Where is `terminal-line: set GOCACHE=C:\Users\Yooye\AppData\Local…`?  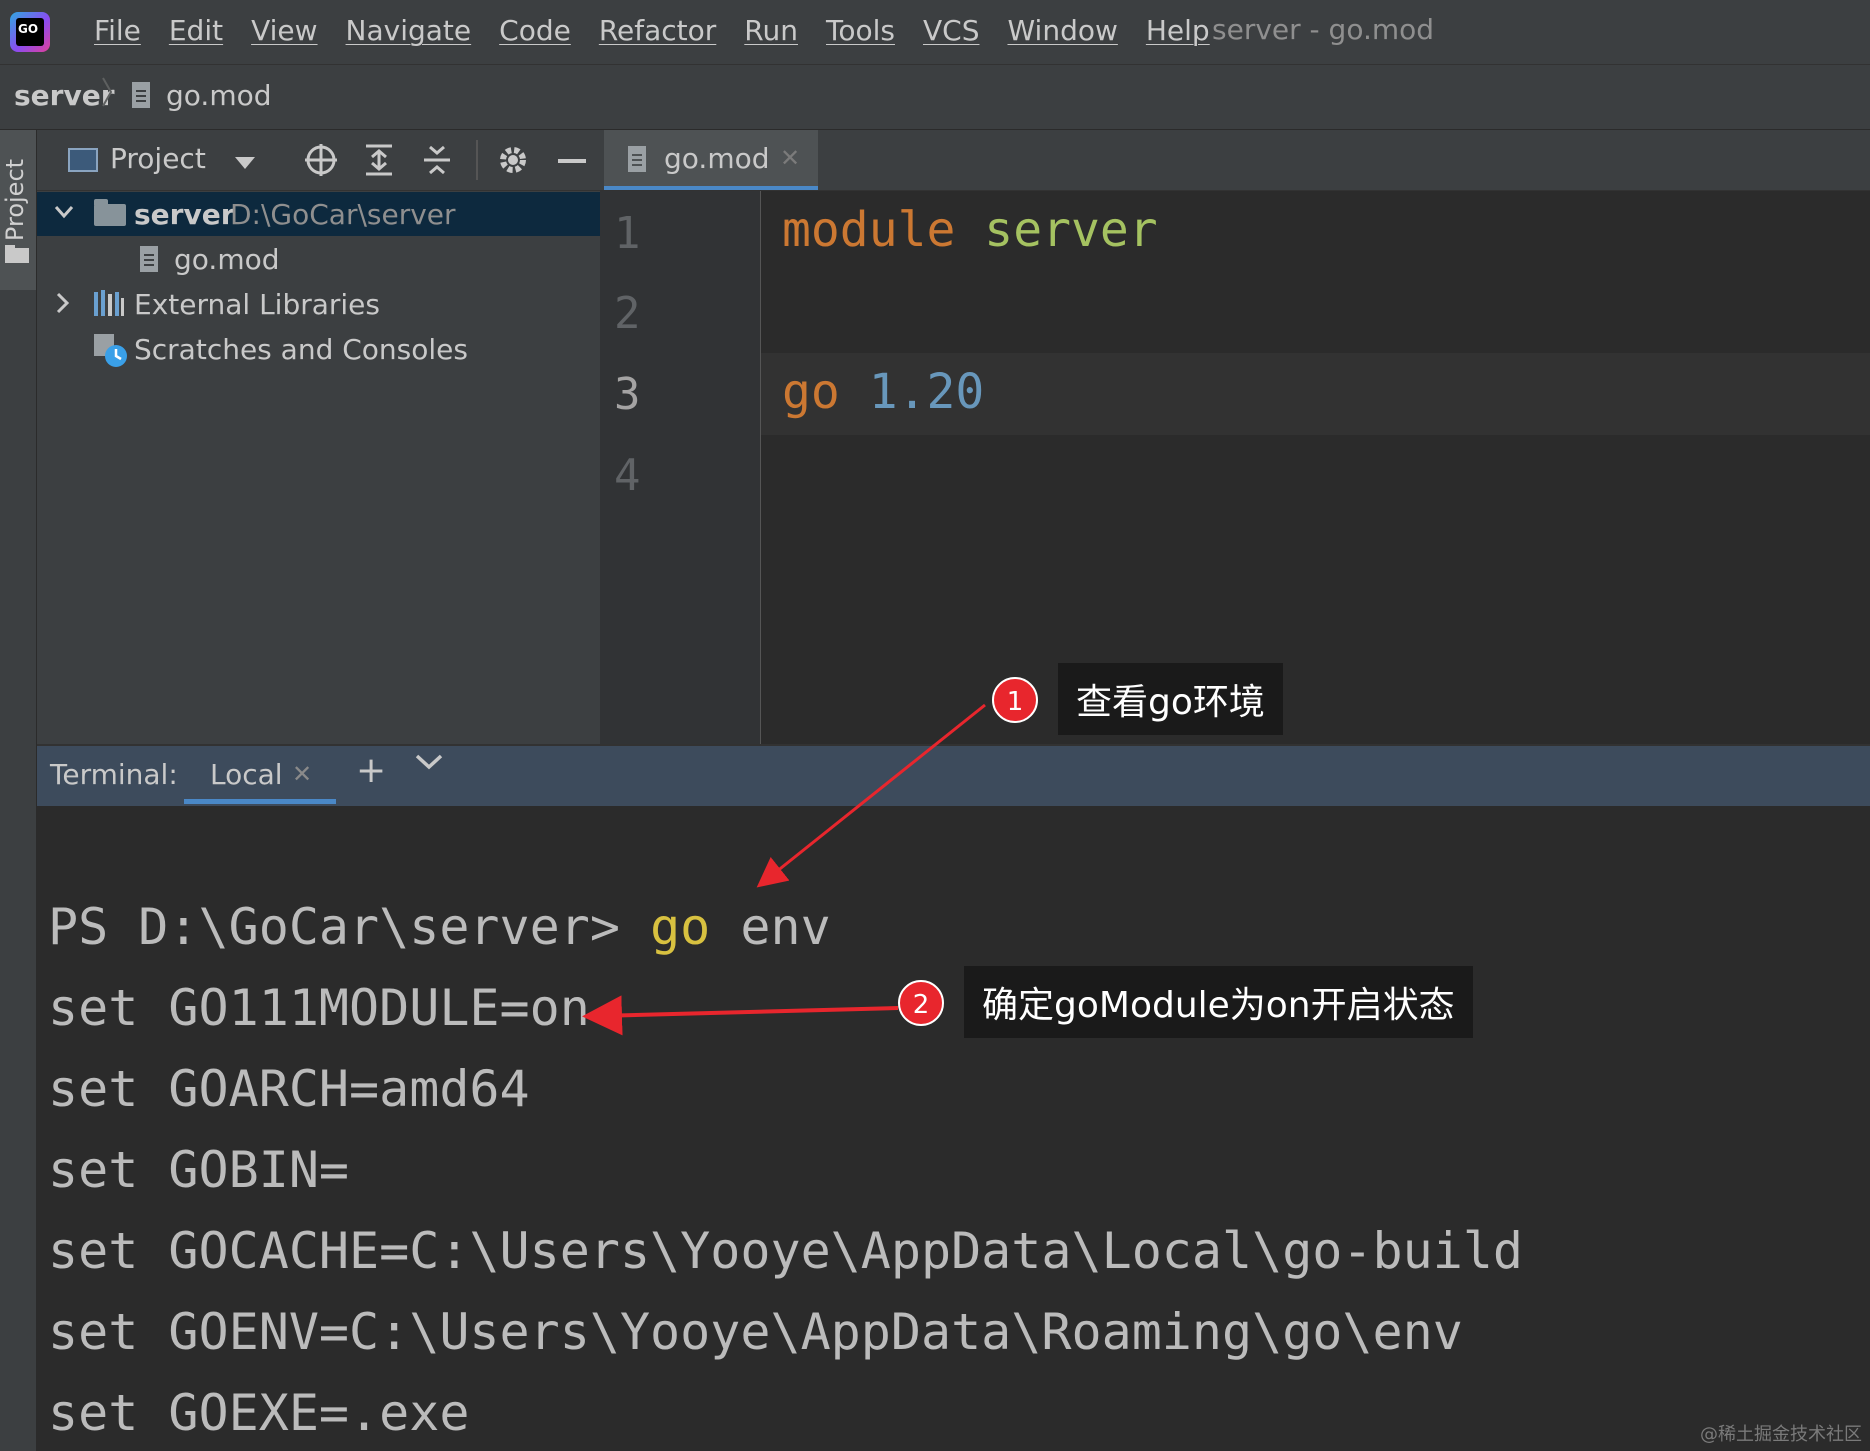 terminal-line: set GOCACHE=C:\Users\Yooye\AppData\Local… is located at coordinates (786, 1251).